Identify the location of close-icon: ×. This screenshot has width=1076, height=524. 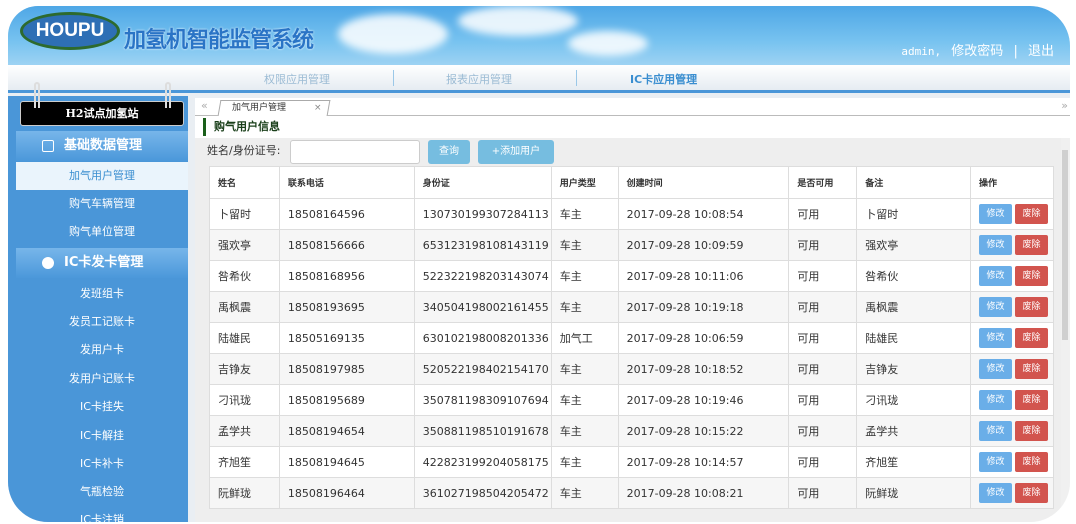
(318, 108).